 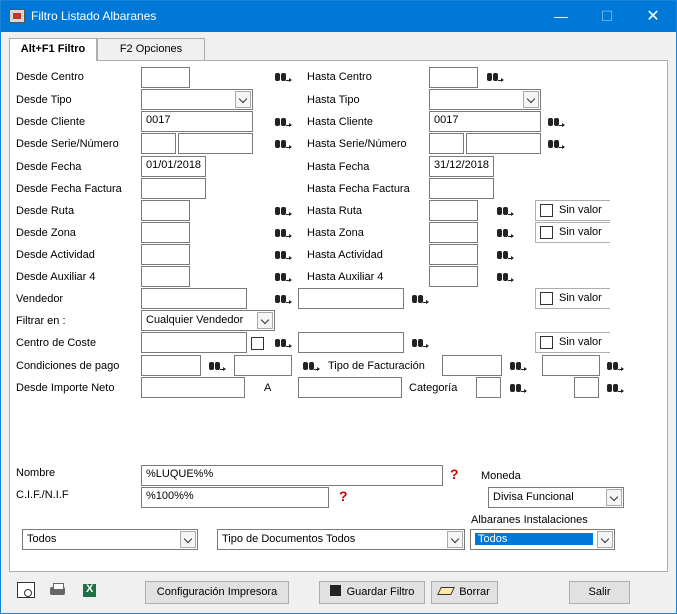 What do you see at coordinates (653, 16) in the screenshot?
I see `close-button: ✕` at bounding box center [653, 16].